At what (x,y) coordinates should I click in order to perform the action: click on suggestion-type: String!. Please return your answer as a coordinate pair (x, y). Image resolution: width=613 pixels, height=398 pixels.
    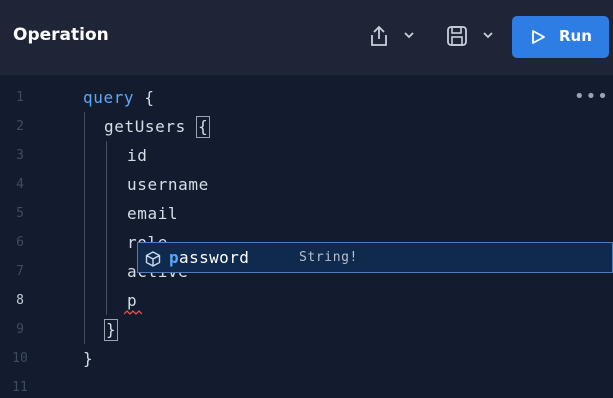
    Looking at the image, I should click on (328, 257).